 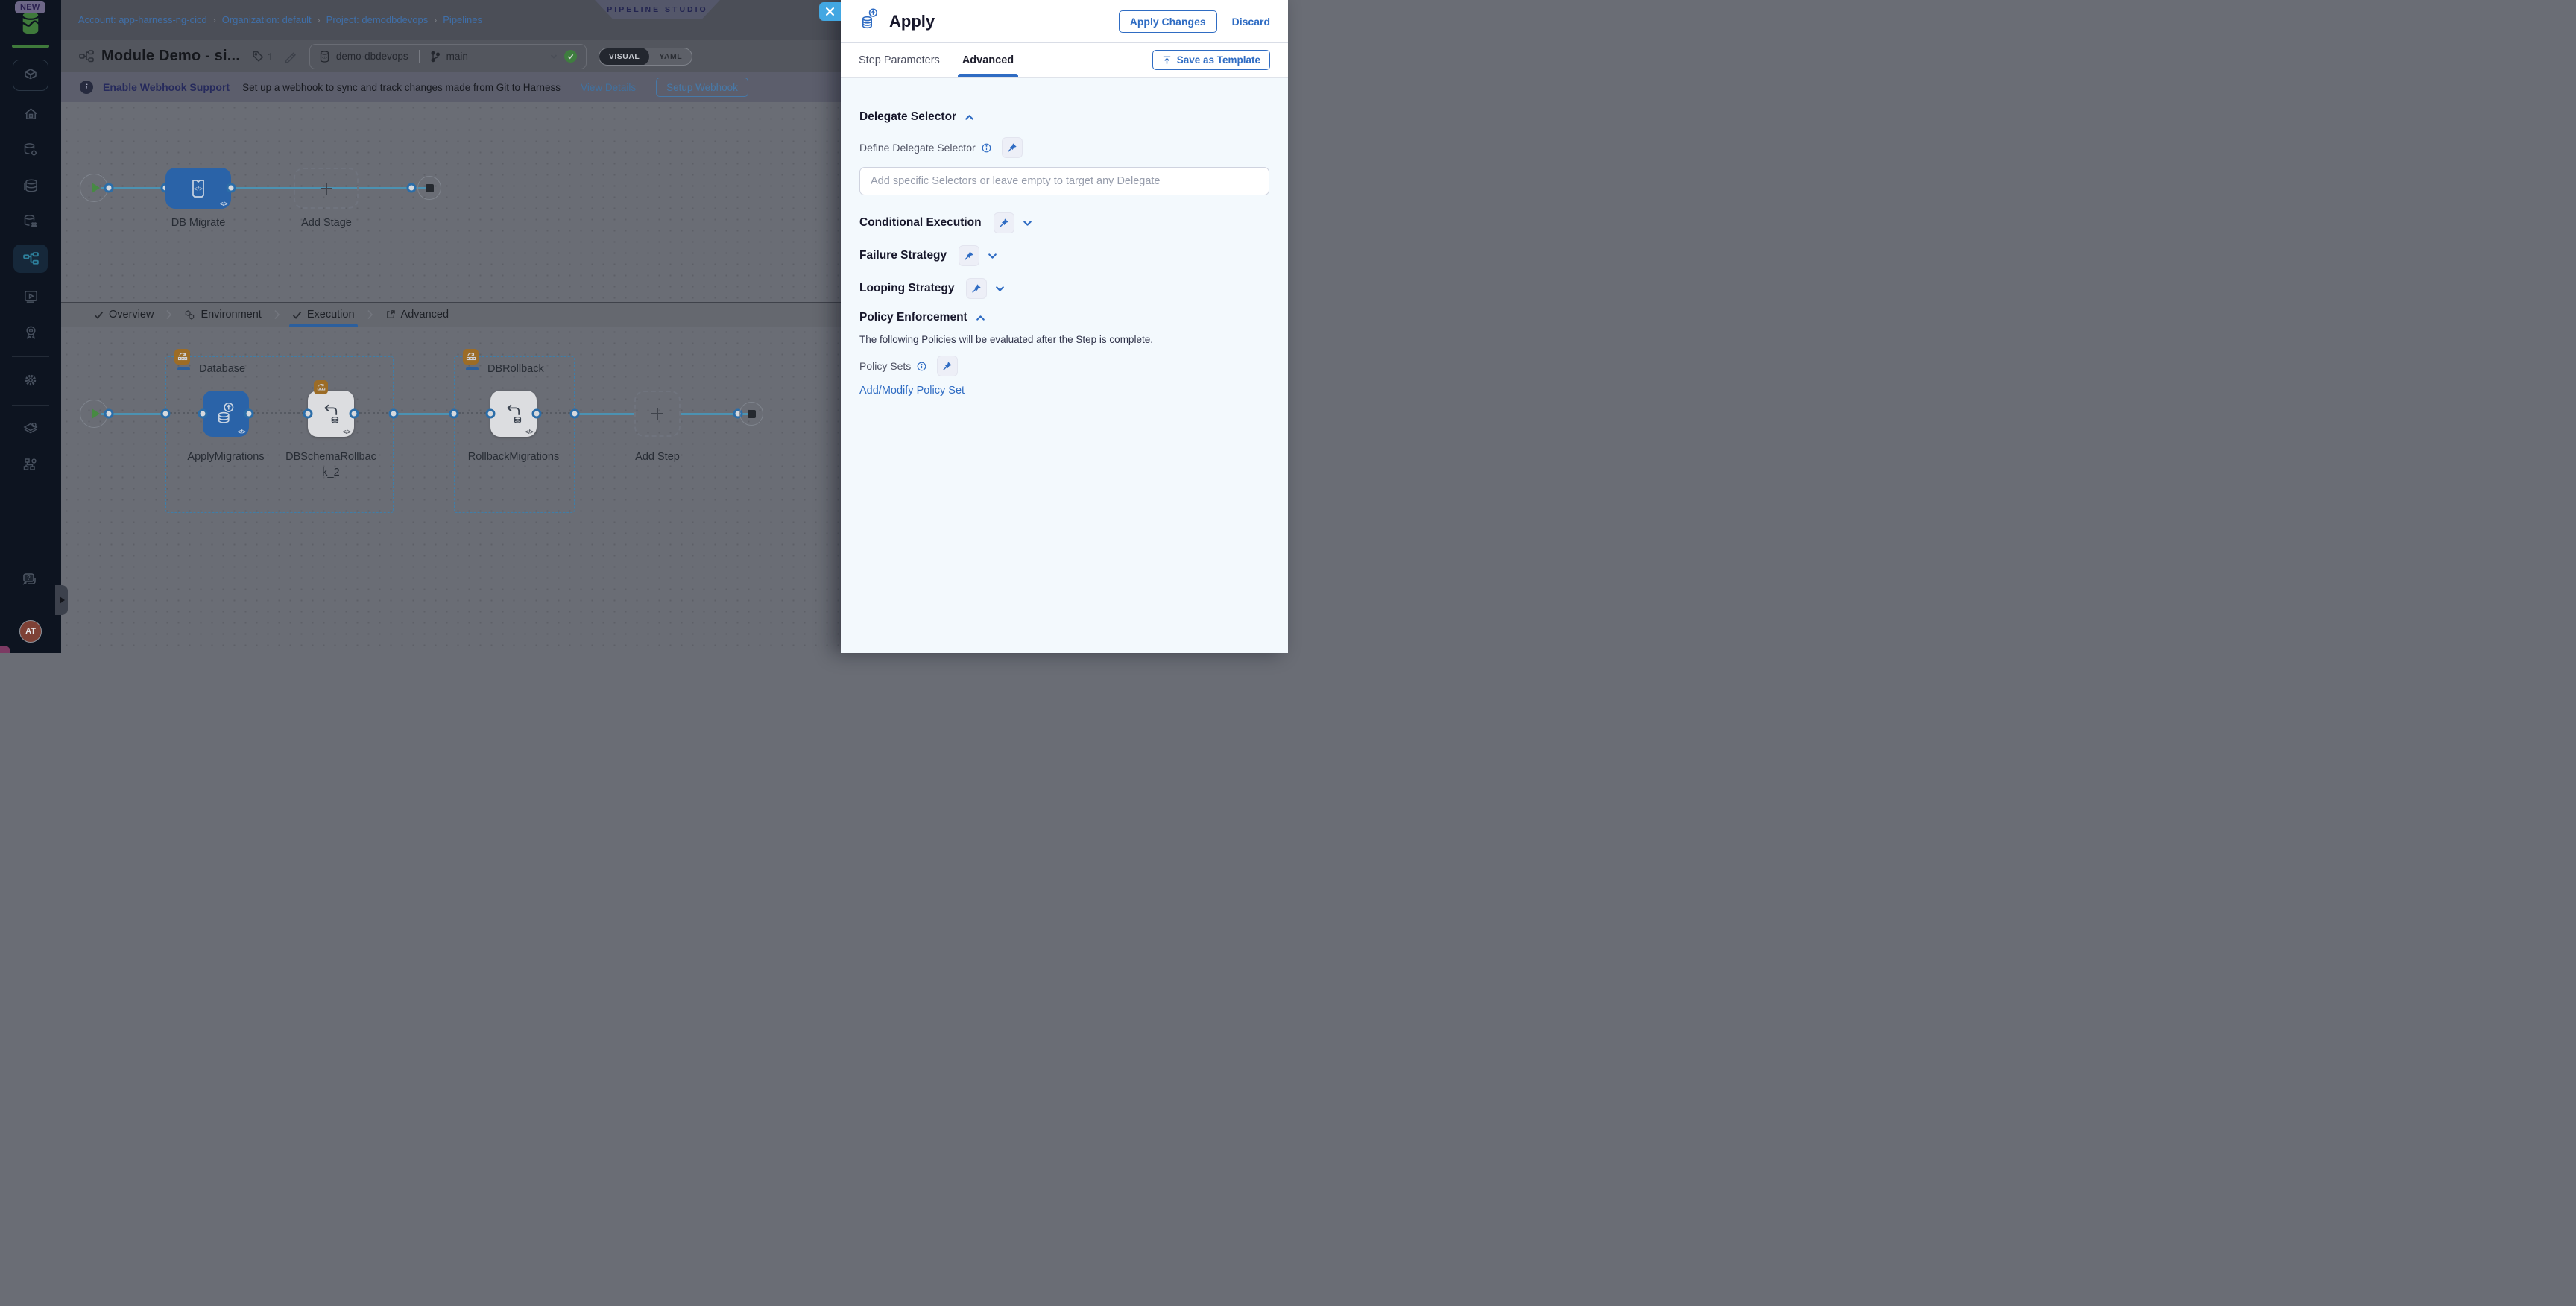 What do you see at coordinates (279, 434) in the screenshot?
I see `step-group-database: Database` at bounding box center [279, 434].